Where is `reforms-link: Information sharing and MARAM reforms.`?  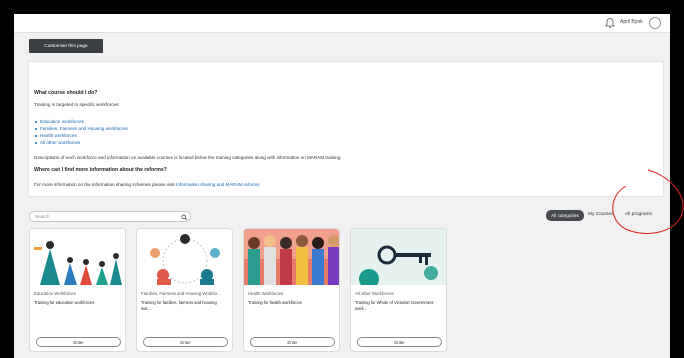
reforms-link: Information sharing and MARAM reforms. is located at coordinates (218, 184).